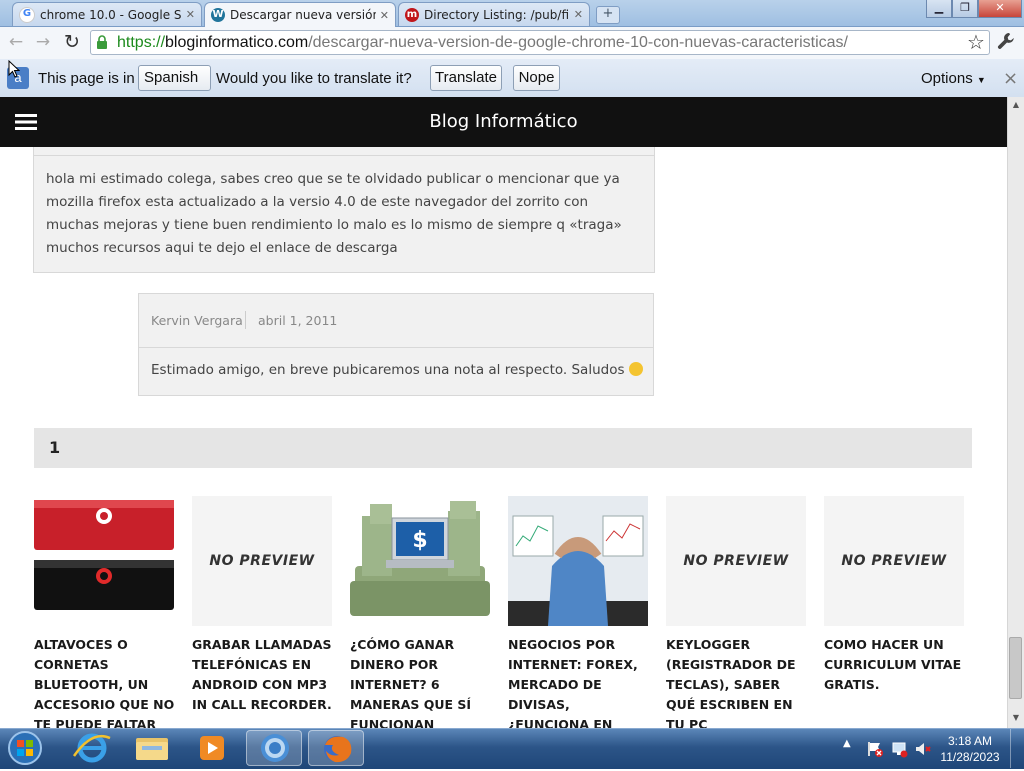 The height and width of the screenshot is (771, 1024). Describe the element at coordinates (939, 9) in the screenshot. I see `minimize-button: ▁` at that location.